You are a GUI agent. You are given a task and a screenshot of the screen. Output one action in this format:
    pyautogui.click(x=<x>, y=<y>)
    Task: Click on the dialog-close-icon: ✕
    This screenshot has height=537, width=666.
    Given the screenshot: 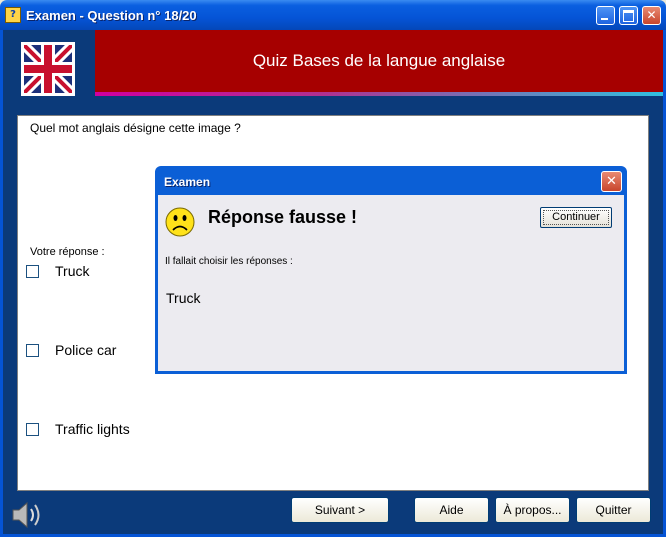 What is the action you would take?
    pyautogui.click(x=611, y=181)
    